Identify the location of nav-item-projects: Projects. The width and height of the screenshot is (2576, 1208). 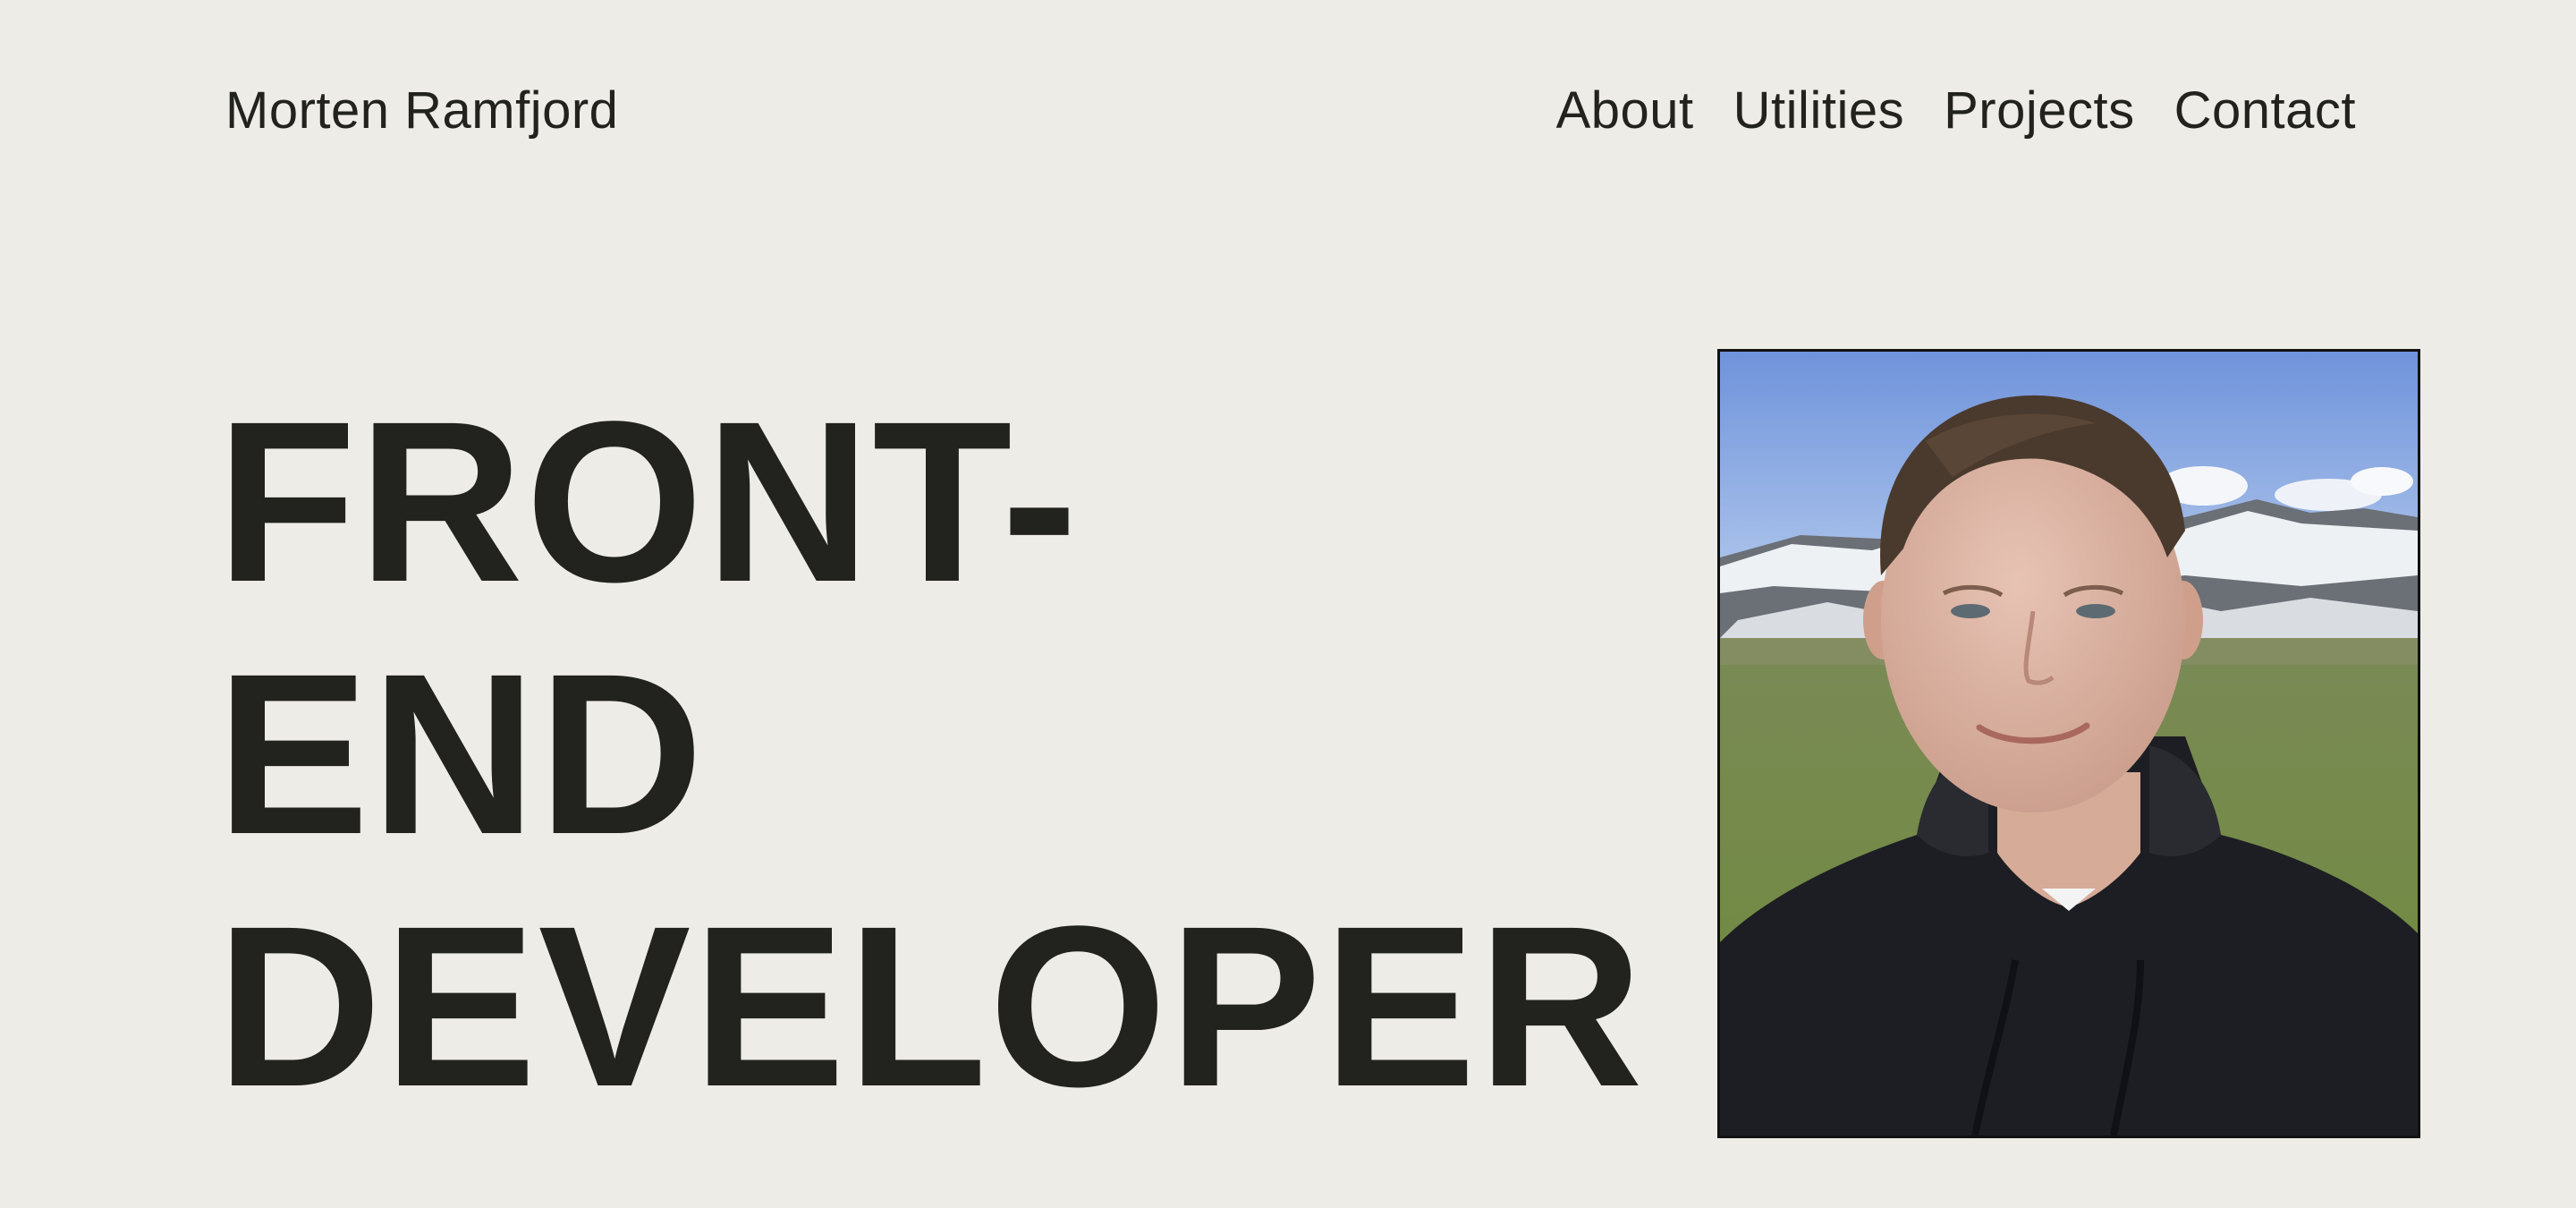
(2039, 111).